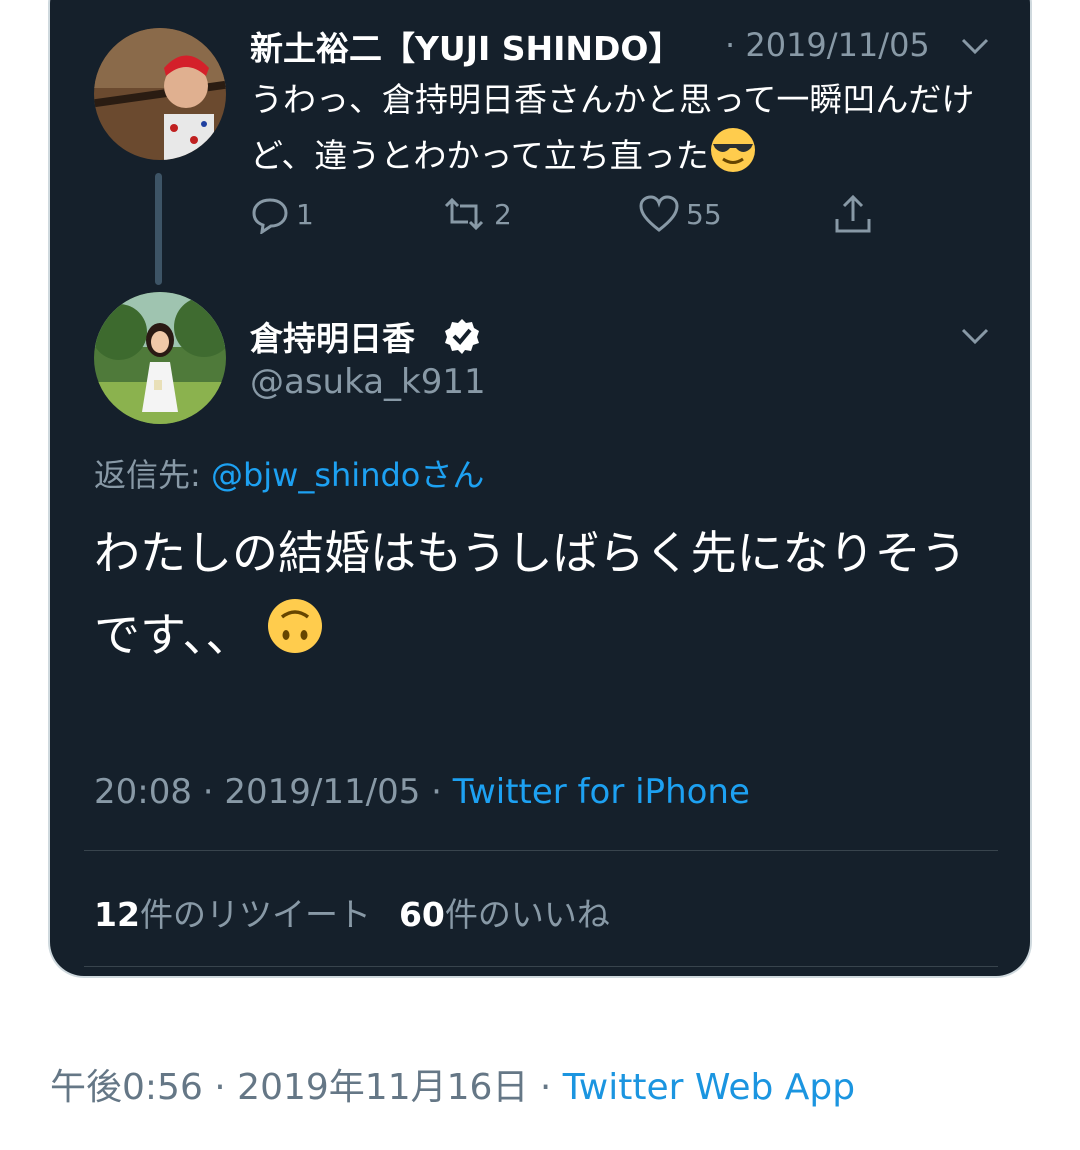 The image size is (1080, 1150). Describe the element at coordinates (462, 336) in the screenshot. I see `verified-badge-icon` at that location.